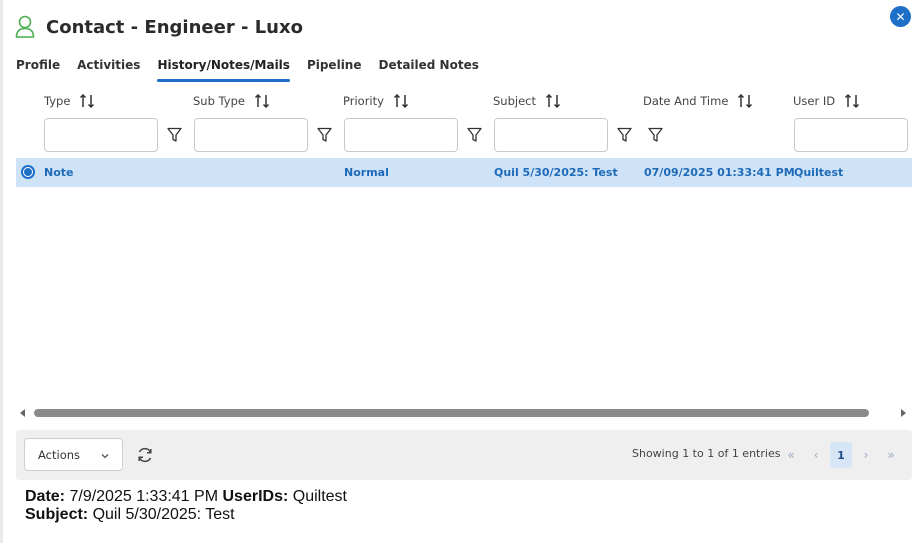  What do you see at coordinates (22, 413) in the screenshot?
I see `scroll-left-arrow-icon` at bounding box center [22, 413].